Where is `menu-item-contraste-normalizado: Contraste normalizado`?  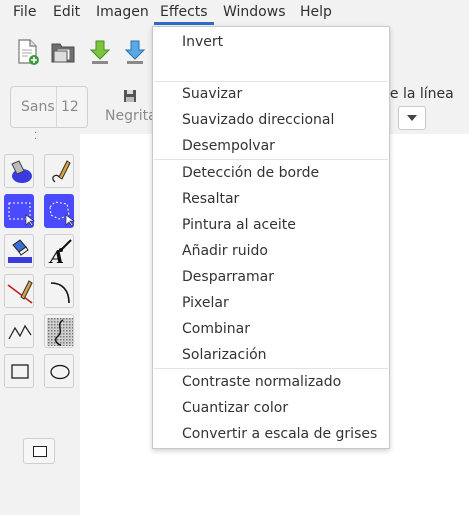 menu-item-contraste-normalizado: Contraste normalizado is located at coordinates (261, 382).